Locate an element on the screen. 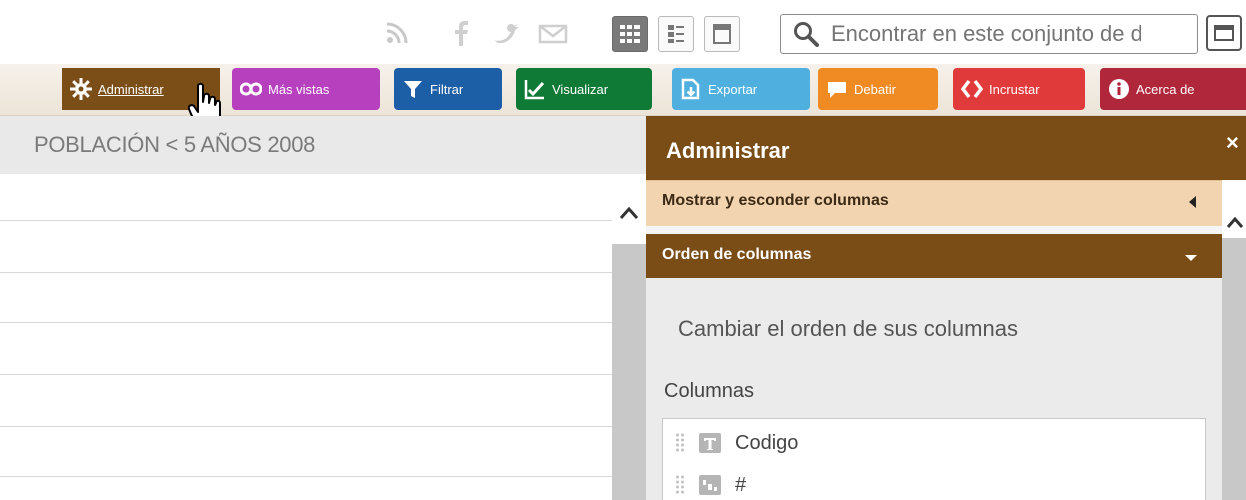  exportar-button: Exportar is located at coordinates (741, 89).